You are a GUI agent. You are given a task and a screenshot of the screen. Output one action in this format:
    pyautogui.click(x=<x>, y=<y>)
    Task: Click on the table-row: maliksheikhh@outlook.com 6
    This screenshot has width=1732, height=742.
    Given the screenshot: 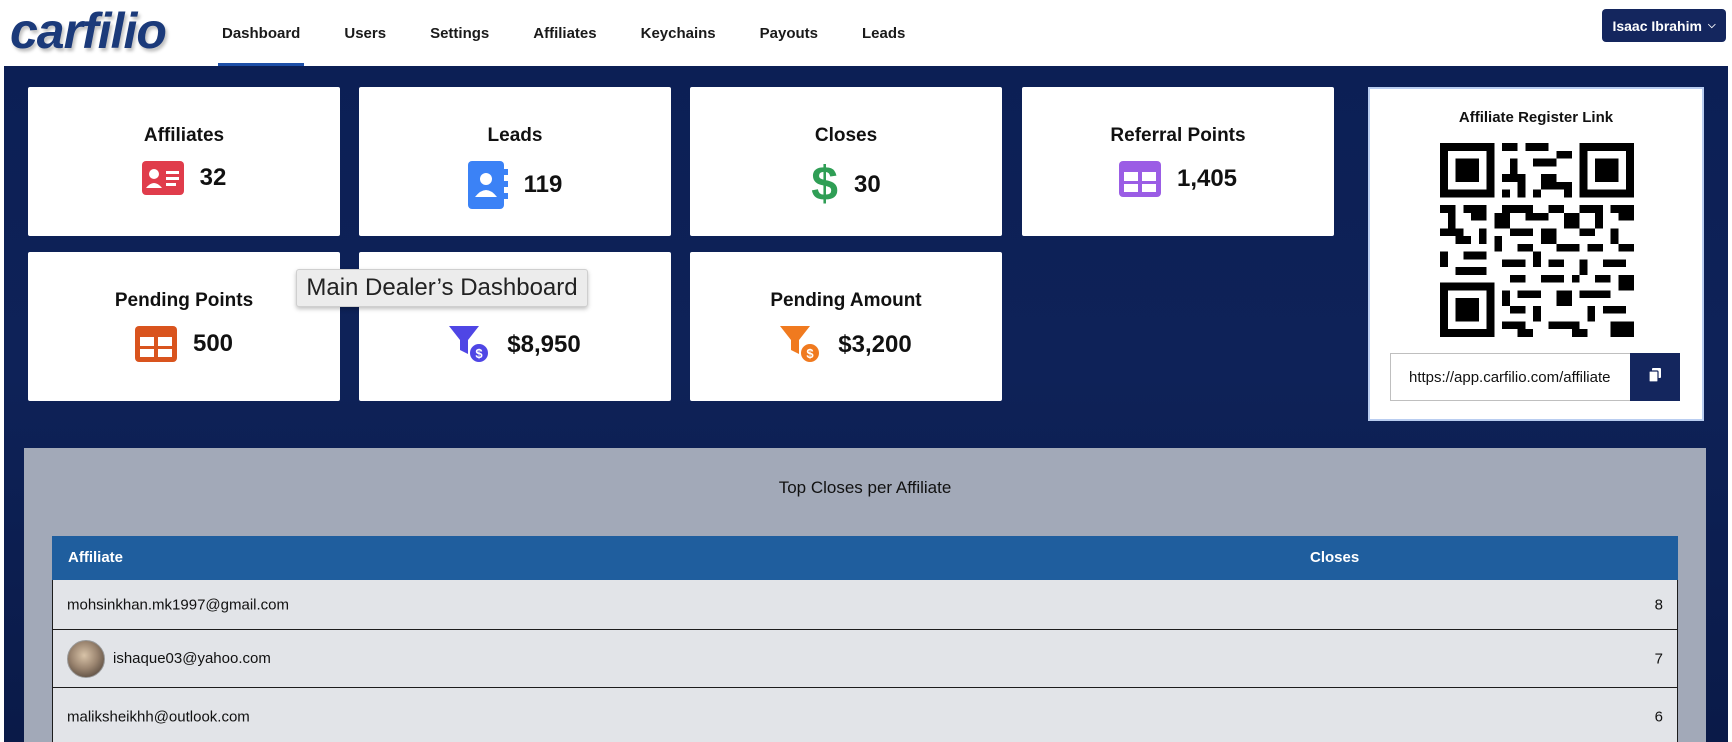 What is the action you would take?
    pyautogui.click(x=865, y=715)
    